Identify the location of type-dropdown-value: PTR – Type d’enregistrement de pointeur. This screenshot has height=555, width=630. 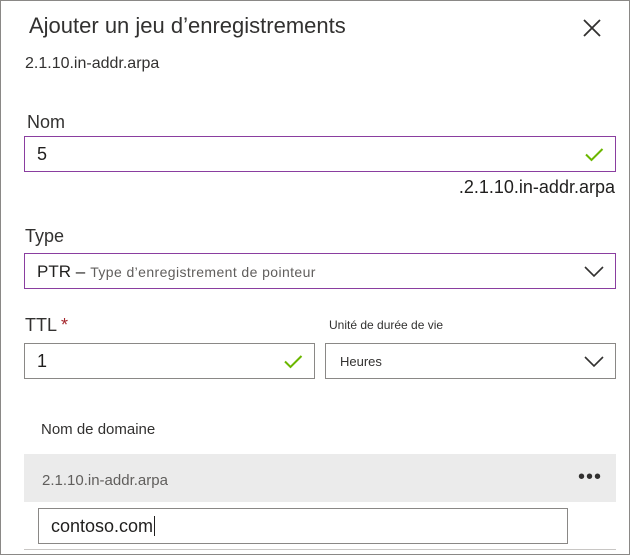
(304, 271).